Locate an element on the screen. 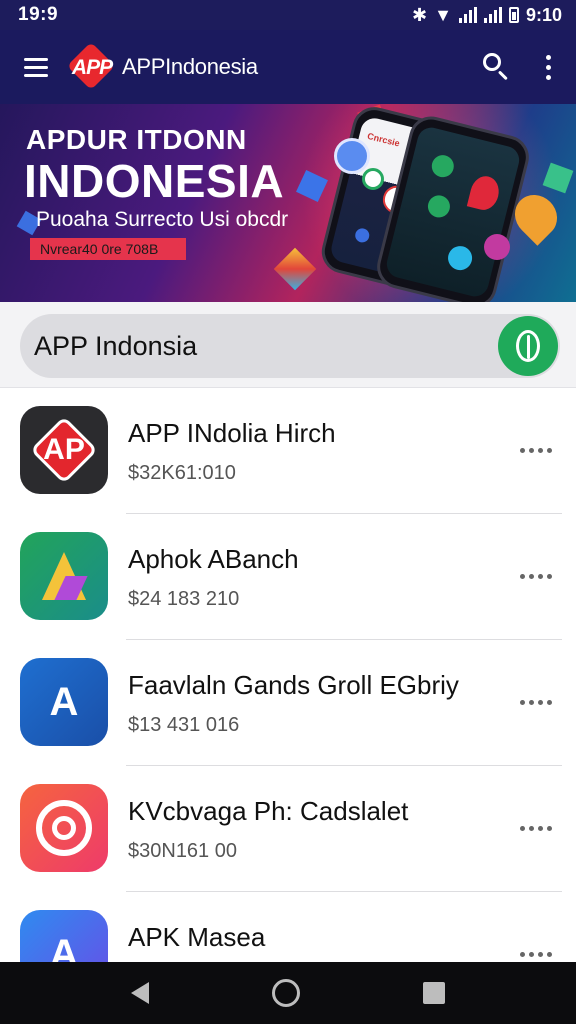 This screenshot has height=1024, width=576. list-item: A APK Masea is located at coordinates (288, 927).